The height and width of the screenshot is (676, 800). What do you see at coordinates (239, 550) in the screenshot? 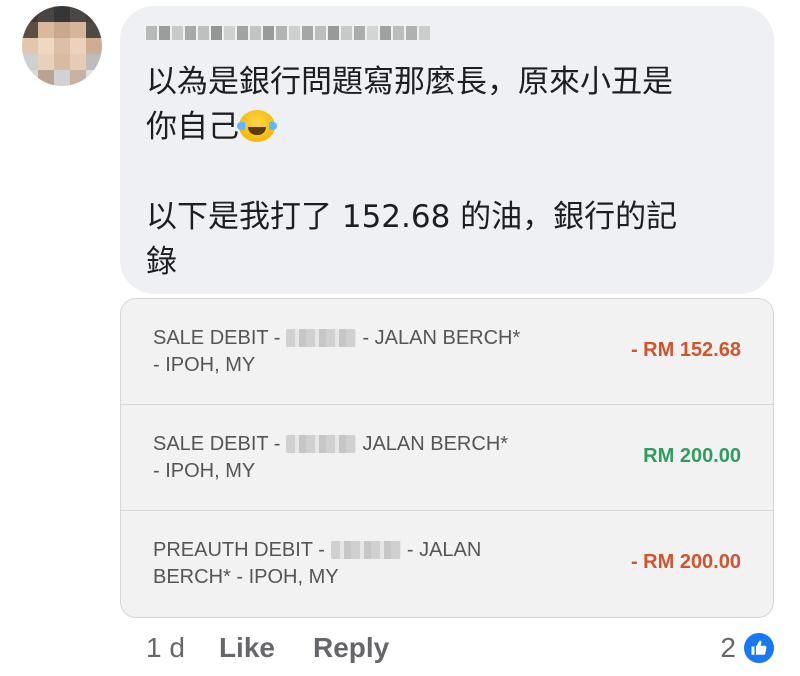
I see `transaction-type: PREAUTH DEBIT -` at bounding box center [239, 550].